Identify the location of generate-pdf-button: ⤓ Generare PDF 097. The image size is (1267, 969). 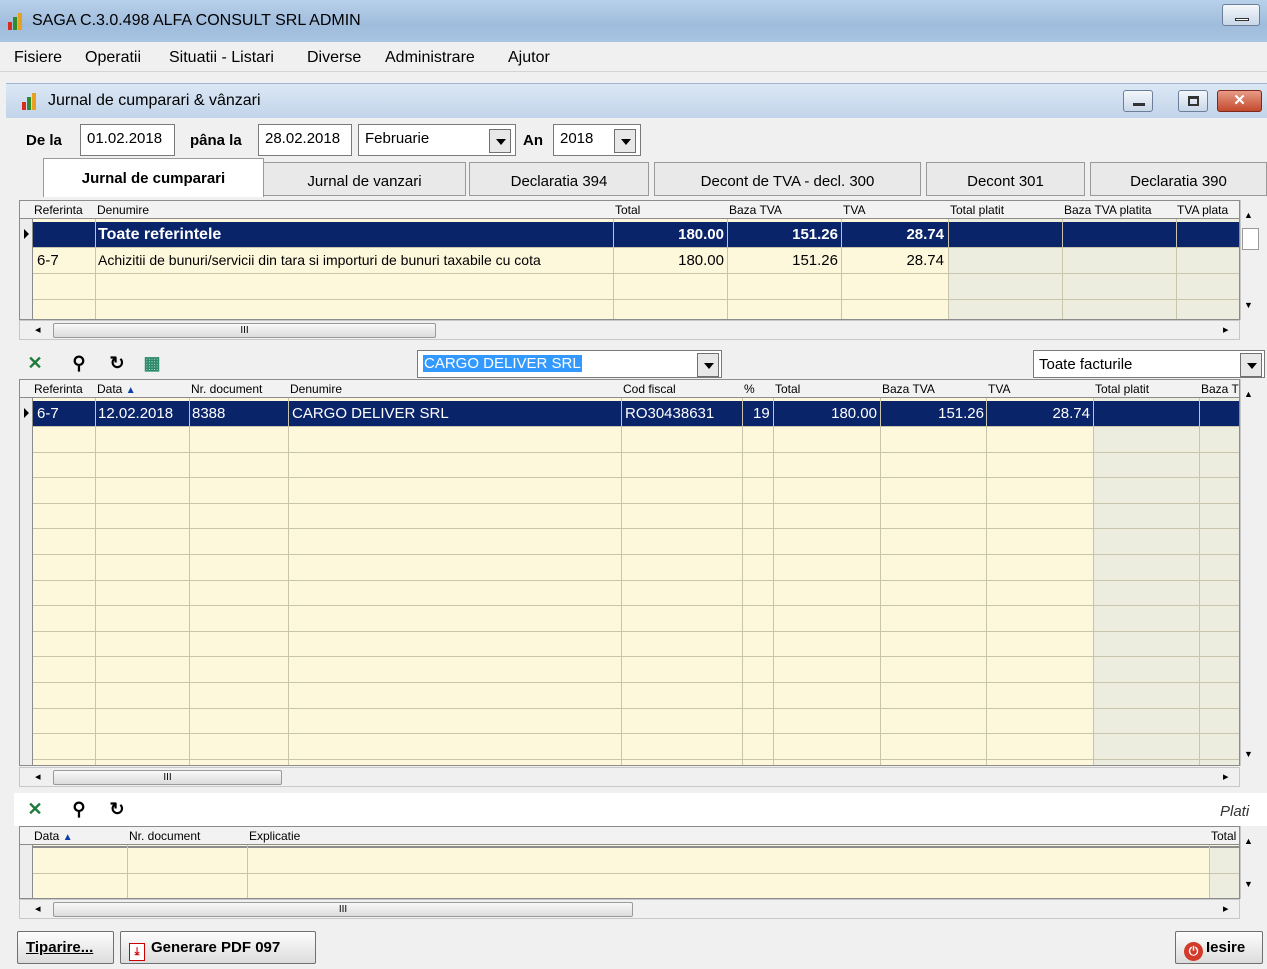
(218, 947).